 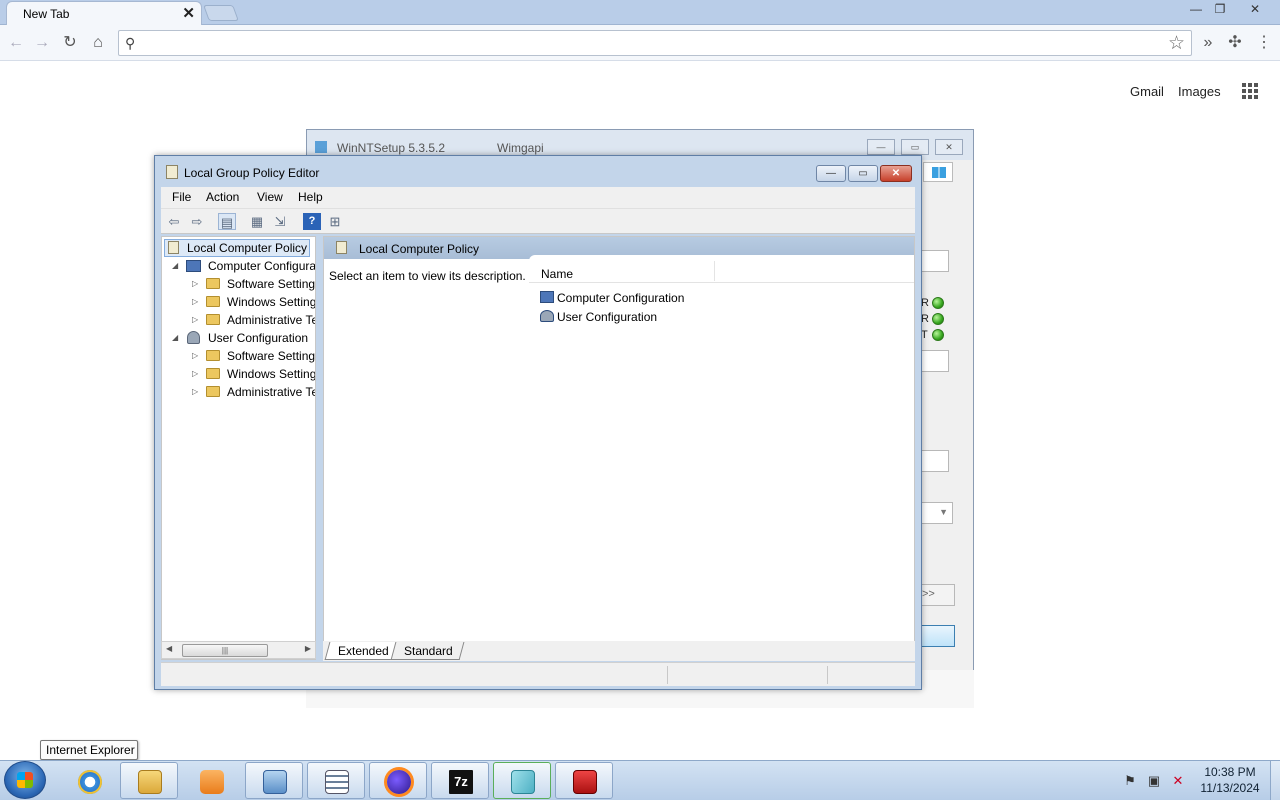 I want to click on taskbar-notepad, so click(x=336, y=780).